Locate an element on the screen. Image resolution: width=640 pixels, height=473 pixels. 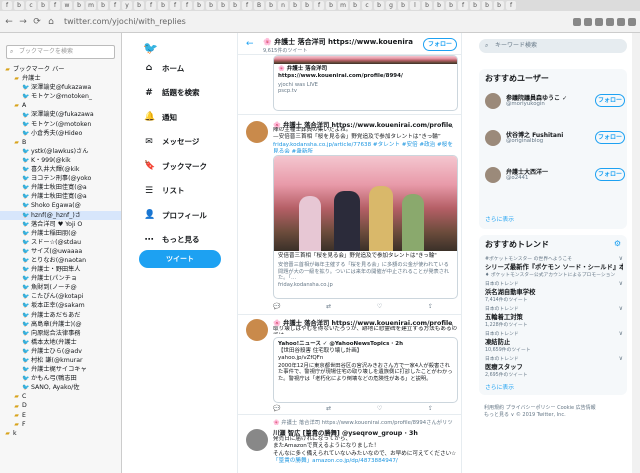
recommended-user: 伏谷博之 Fushitani @originalblog フォロー is located at coordinates (555, 139).